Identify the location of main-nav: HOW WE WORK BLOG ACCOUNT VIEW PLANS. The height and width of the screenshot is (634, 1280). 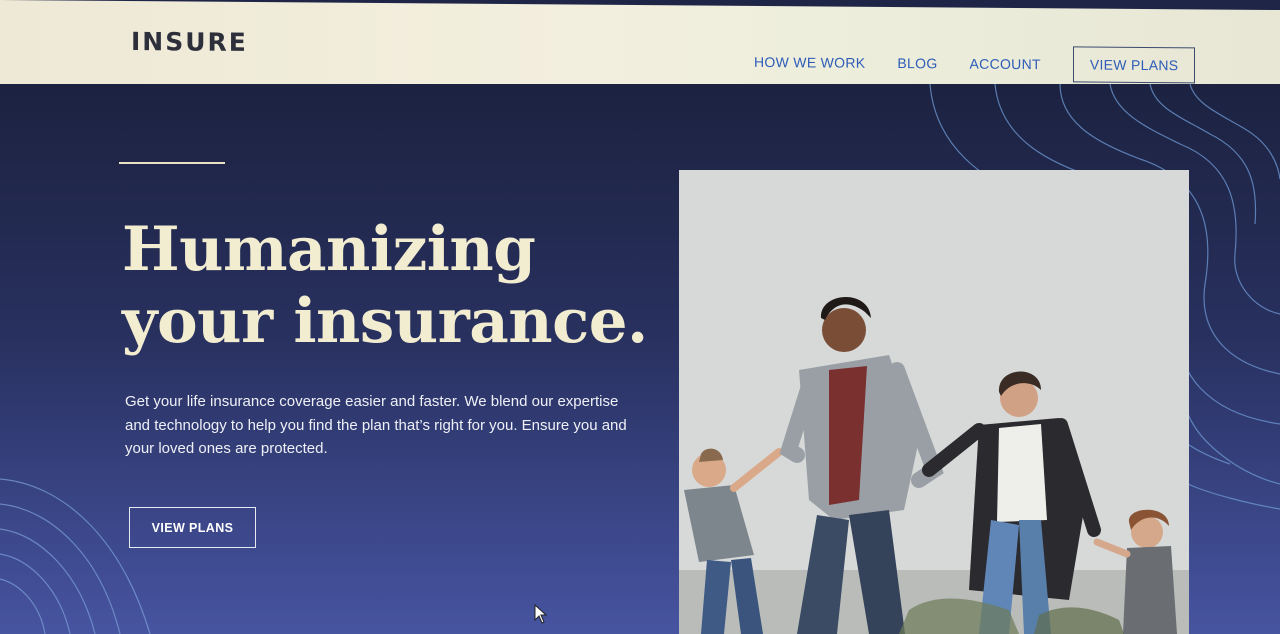
(975, 64).